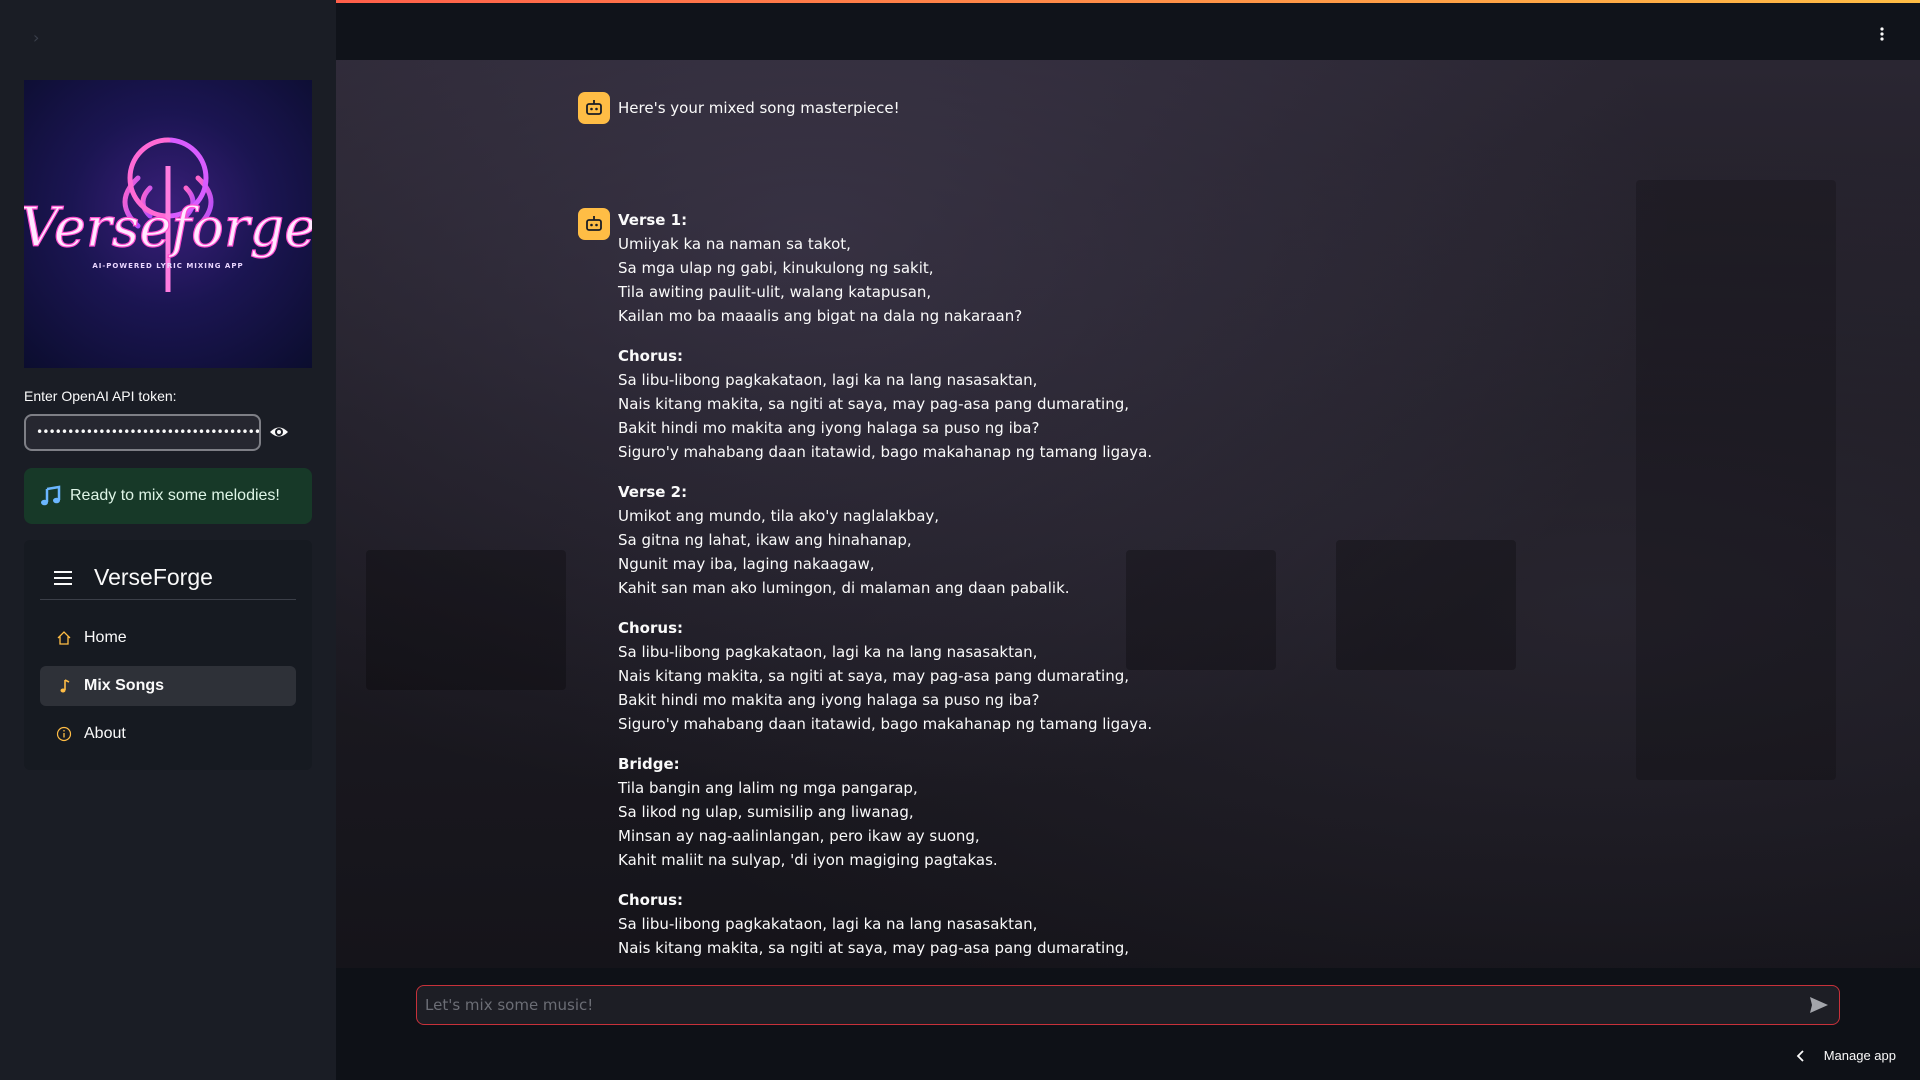 The image size is (1920, 1080). Describe the element at coordinates (1819, 1005) in the screenshot. I see `send-icon` at that location.